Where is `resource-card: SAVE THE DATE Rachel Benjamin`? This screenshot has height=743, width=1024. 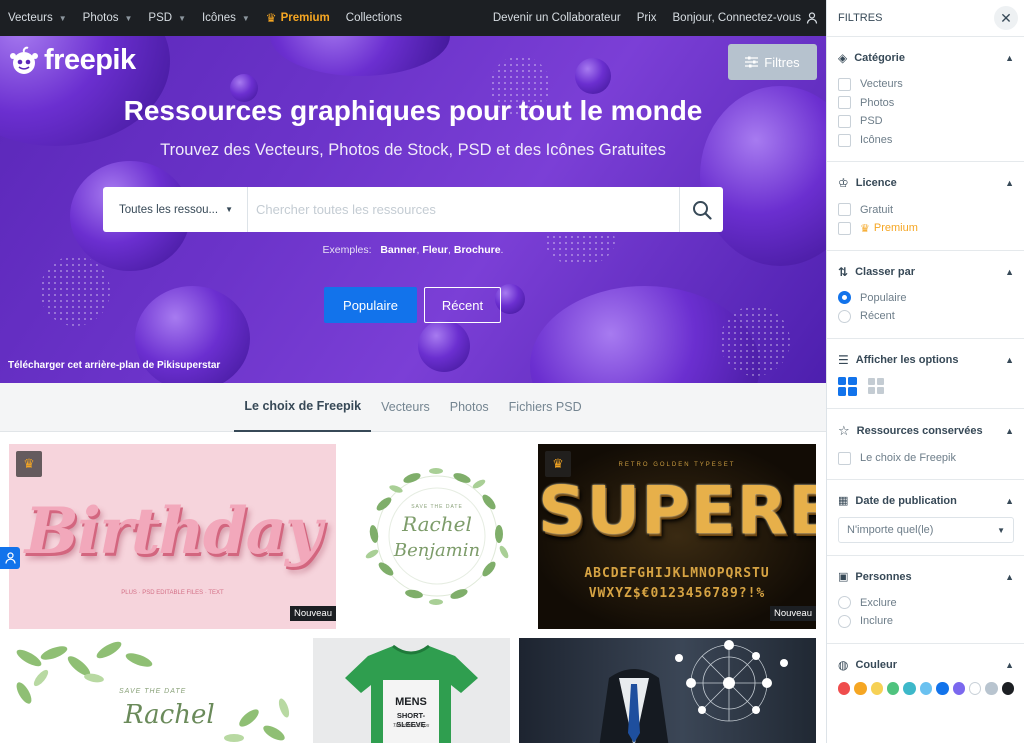
resource-card: SAVE THE DATE Rachel Benjamin is located at coordinates (437, 536).